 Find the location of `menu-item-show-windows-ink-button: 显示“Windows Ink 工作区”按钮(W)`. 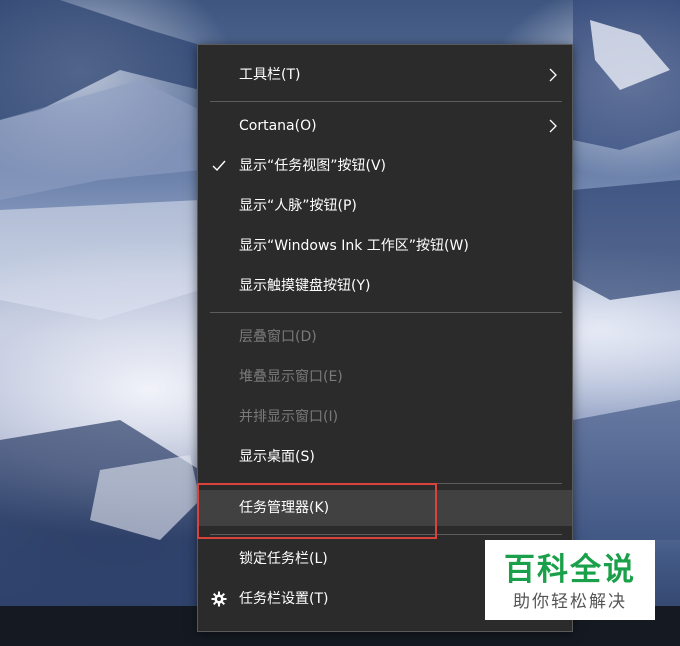

menu-item-show-windows-ink-button: 显示“Windows Ink 工作区”按钮(W) is located at coordinates (385, 246).